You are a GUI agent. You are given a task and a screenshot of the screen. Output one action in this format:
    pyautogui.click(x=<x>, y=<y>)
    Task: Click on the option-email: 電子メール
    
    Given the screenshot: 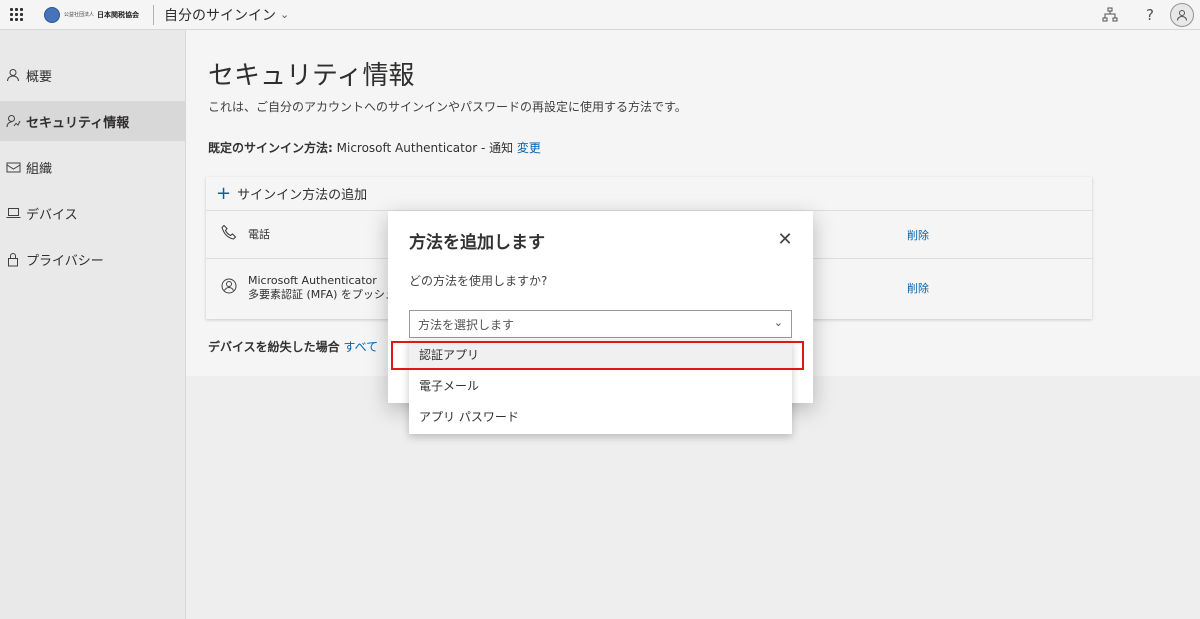 What is the action you would take?
    pyautogui.click(x=600, y=385)
    